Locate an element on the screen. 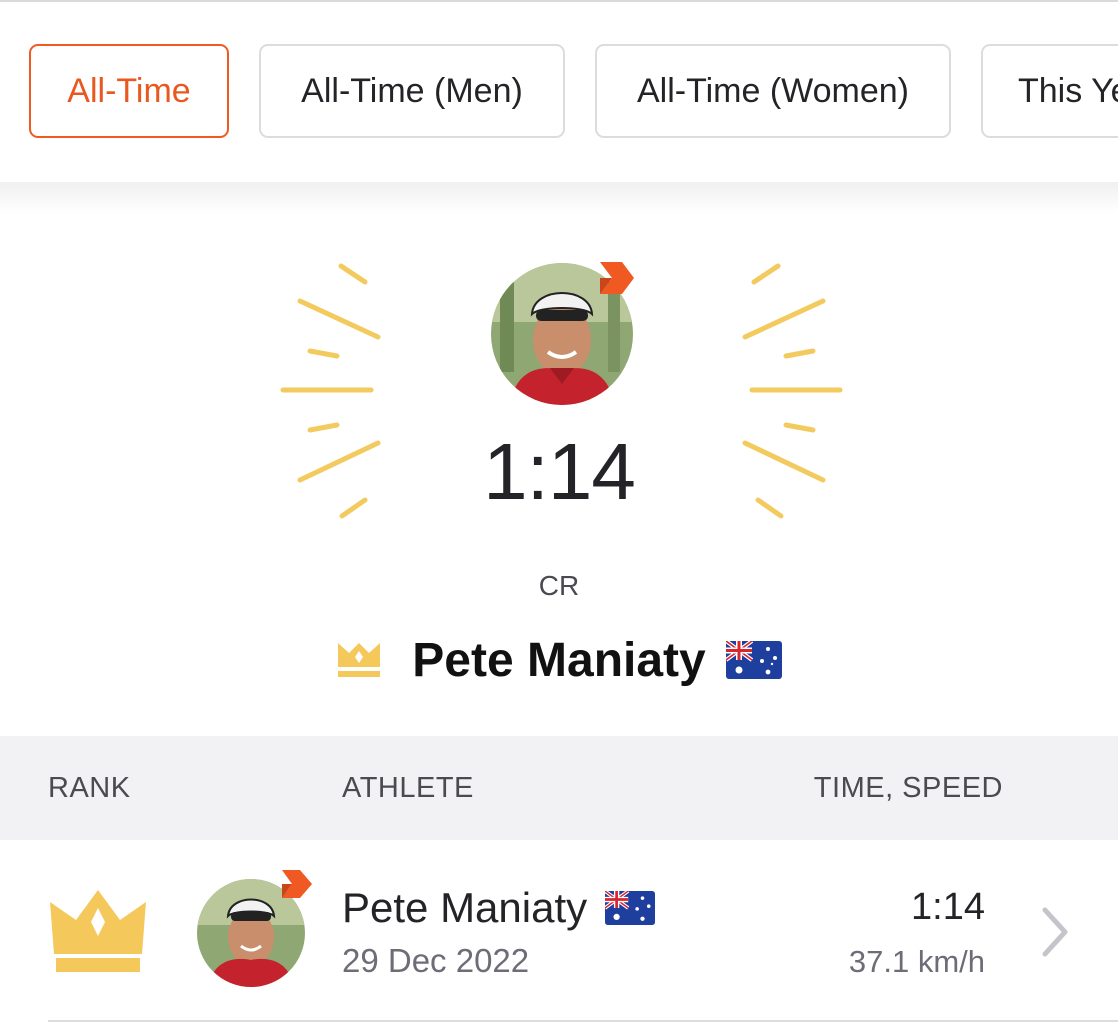 Image resolution: width=1118 pixels, height=1029 pixels. athlete-column-header: ATHLETE is located at coordinates (408, 788).